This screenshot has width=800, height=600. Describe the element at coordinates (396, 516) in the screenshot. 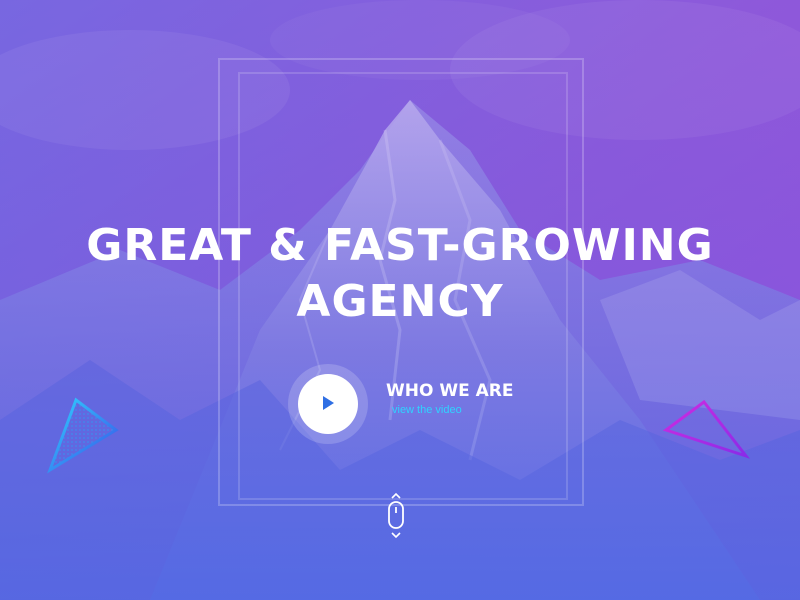

I see `mouse-scroll-icon` at that location.